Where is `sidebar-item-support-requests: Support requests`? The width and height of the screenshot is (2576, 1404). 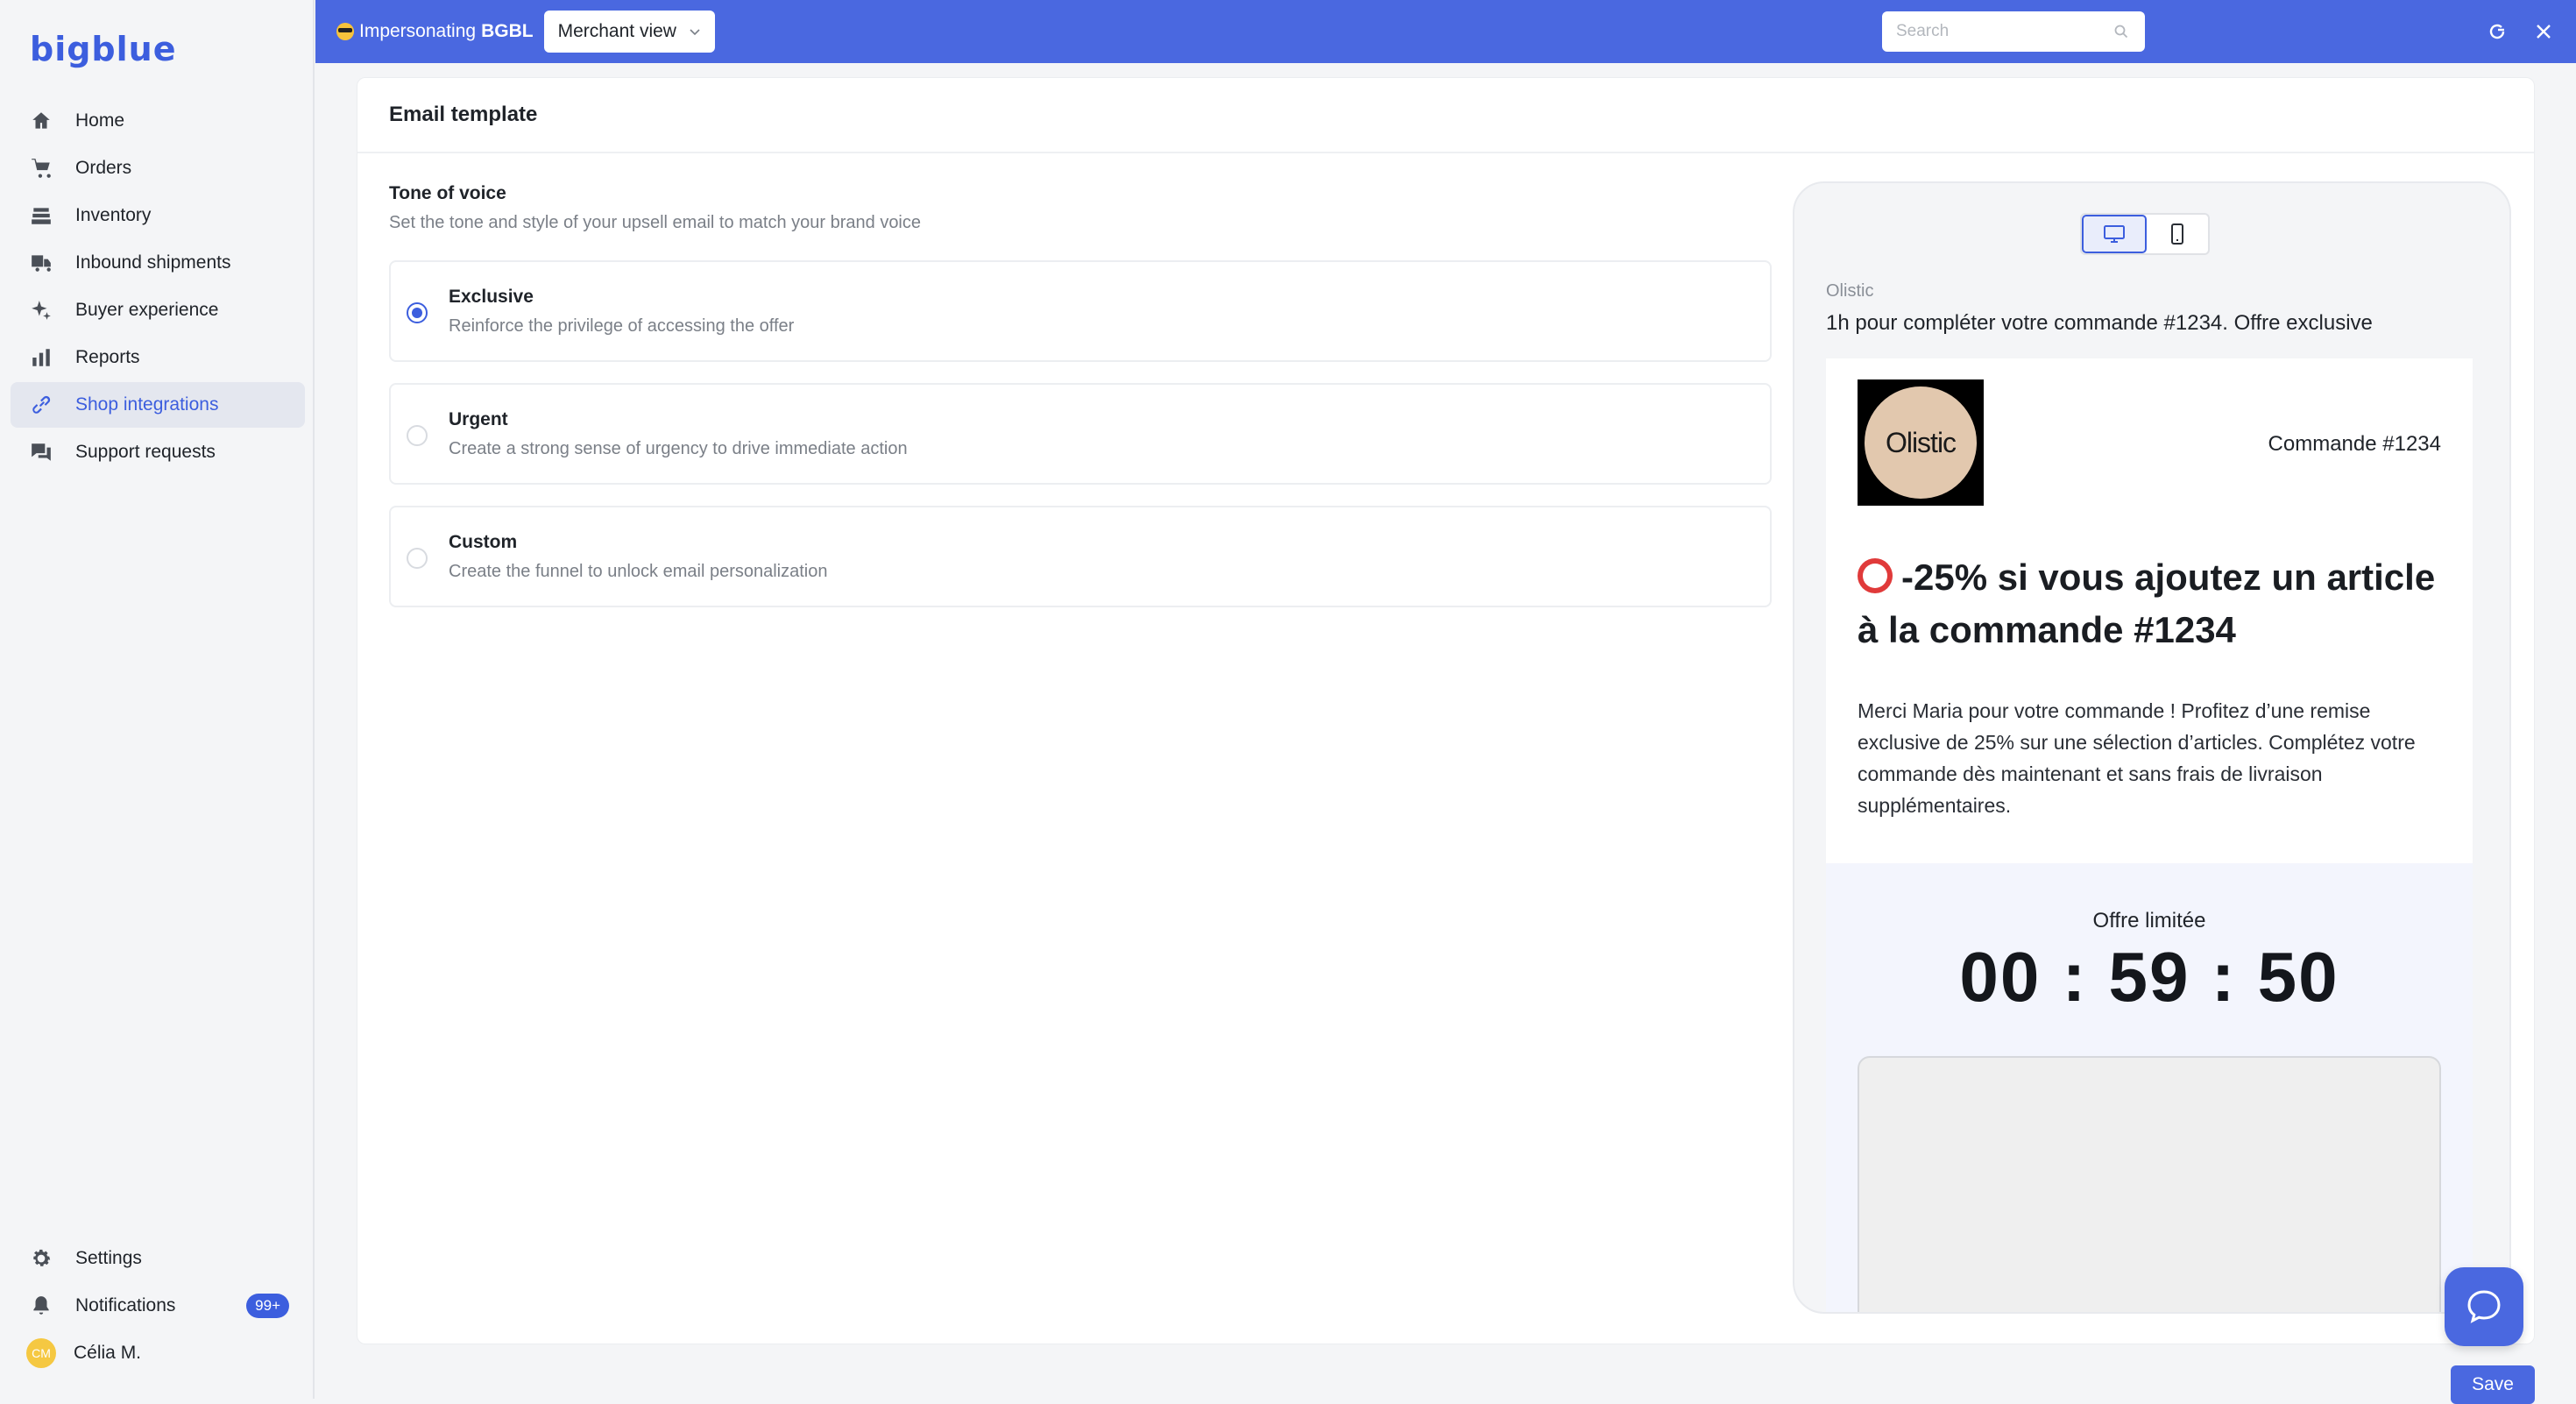 sidebar-item-support-requests: Support requests is located at coordinates (158, 452).